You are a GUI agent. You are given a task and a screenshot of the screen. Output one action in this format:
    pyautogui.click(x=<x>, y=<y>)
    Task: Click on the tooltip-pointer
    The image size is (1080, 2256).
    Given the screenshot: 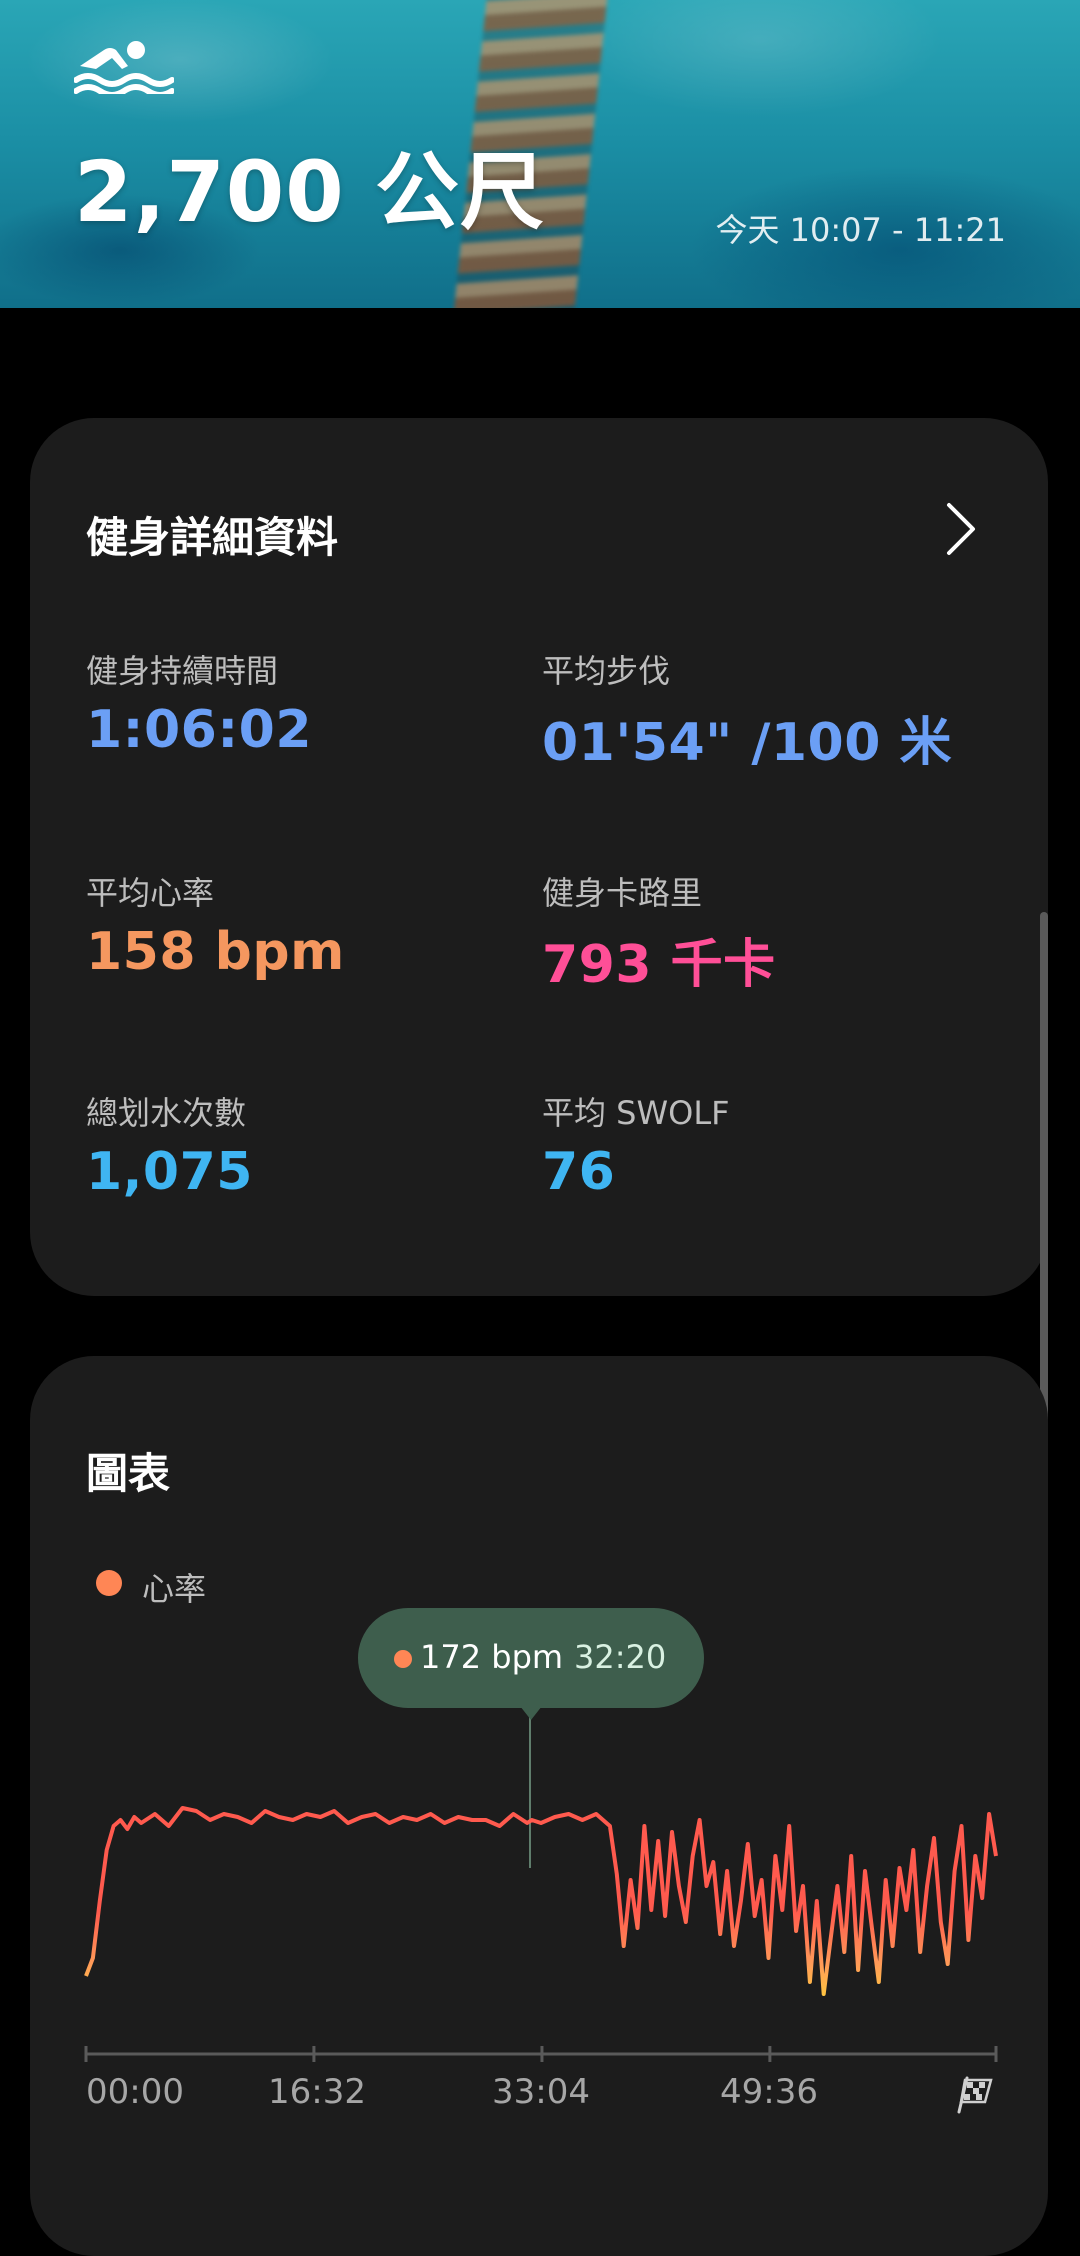 What is the action you would take?
    pyautogui.click(x=531, y=1713)
    